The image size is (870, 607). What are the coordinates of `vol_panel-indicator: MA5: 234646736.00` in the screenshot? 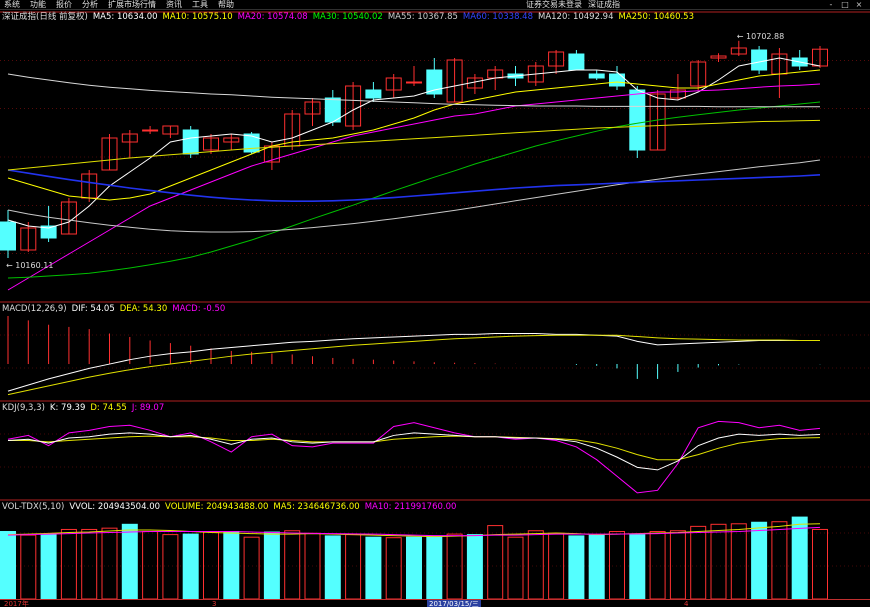 It's located at (316, 507).